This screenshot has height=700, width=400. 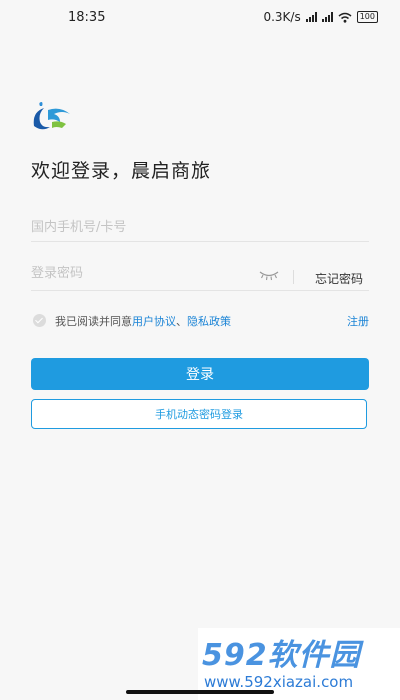 What do you see at coordinates (282, 17) in the screenshot?
I see `network-speed: 0.3K/s` at bounding box center [282, 17].